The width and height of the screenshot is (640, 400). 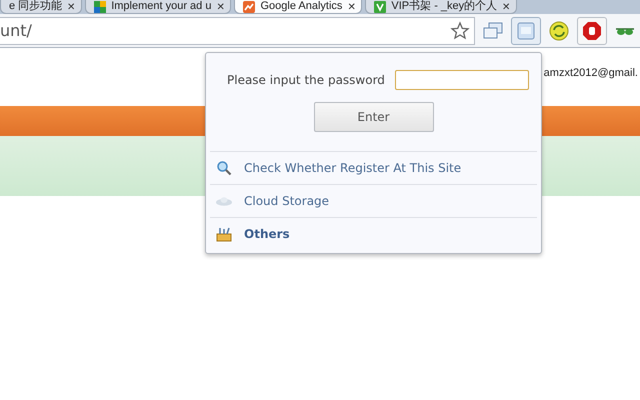 I want to click on browser-tab: VIP书架 - _key的个人 ✕, so click(x=441, y=7).